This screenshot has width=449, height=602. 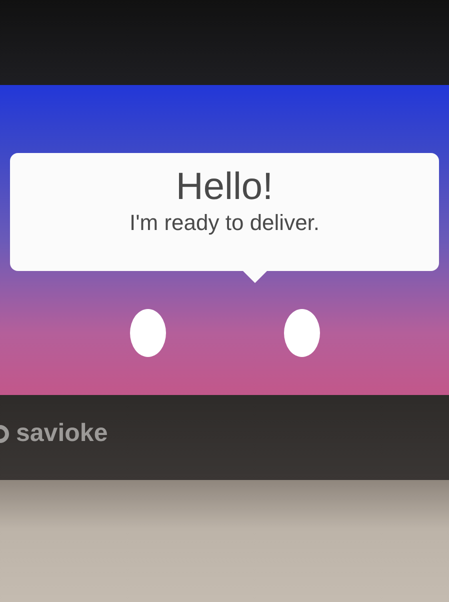 I want to click on greeting-title: Hello!, so click(x=224, y=187).